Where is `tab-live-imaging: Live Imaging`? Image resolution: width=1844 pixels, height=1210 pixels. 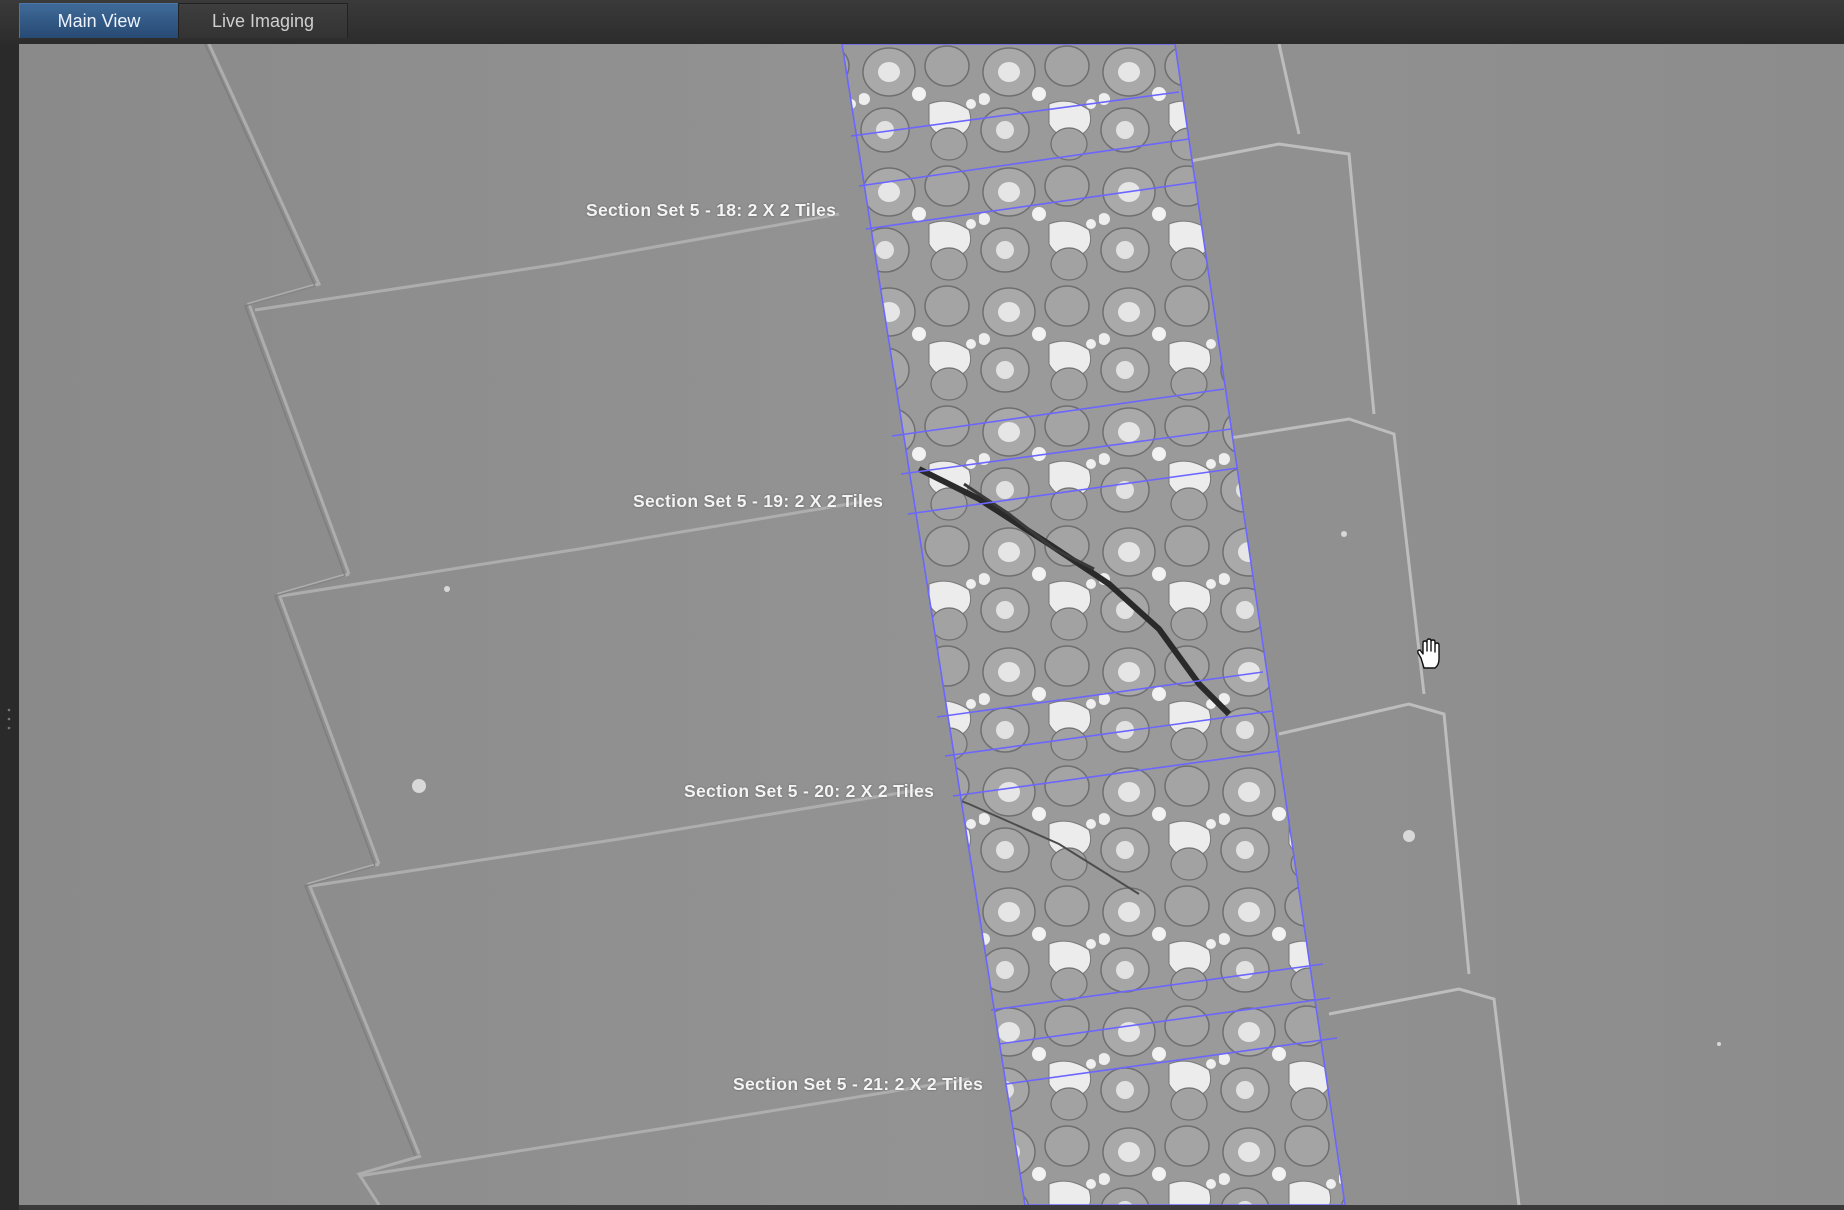
tab-live-imaging: Live Imaging is located at coordinates (263, 20).